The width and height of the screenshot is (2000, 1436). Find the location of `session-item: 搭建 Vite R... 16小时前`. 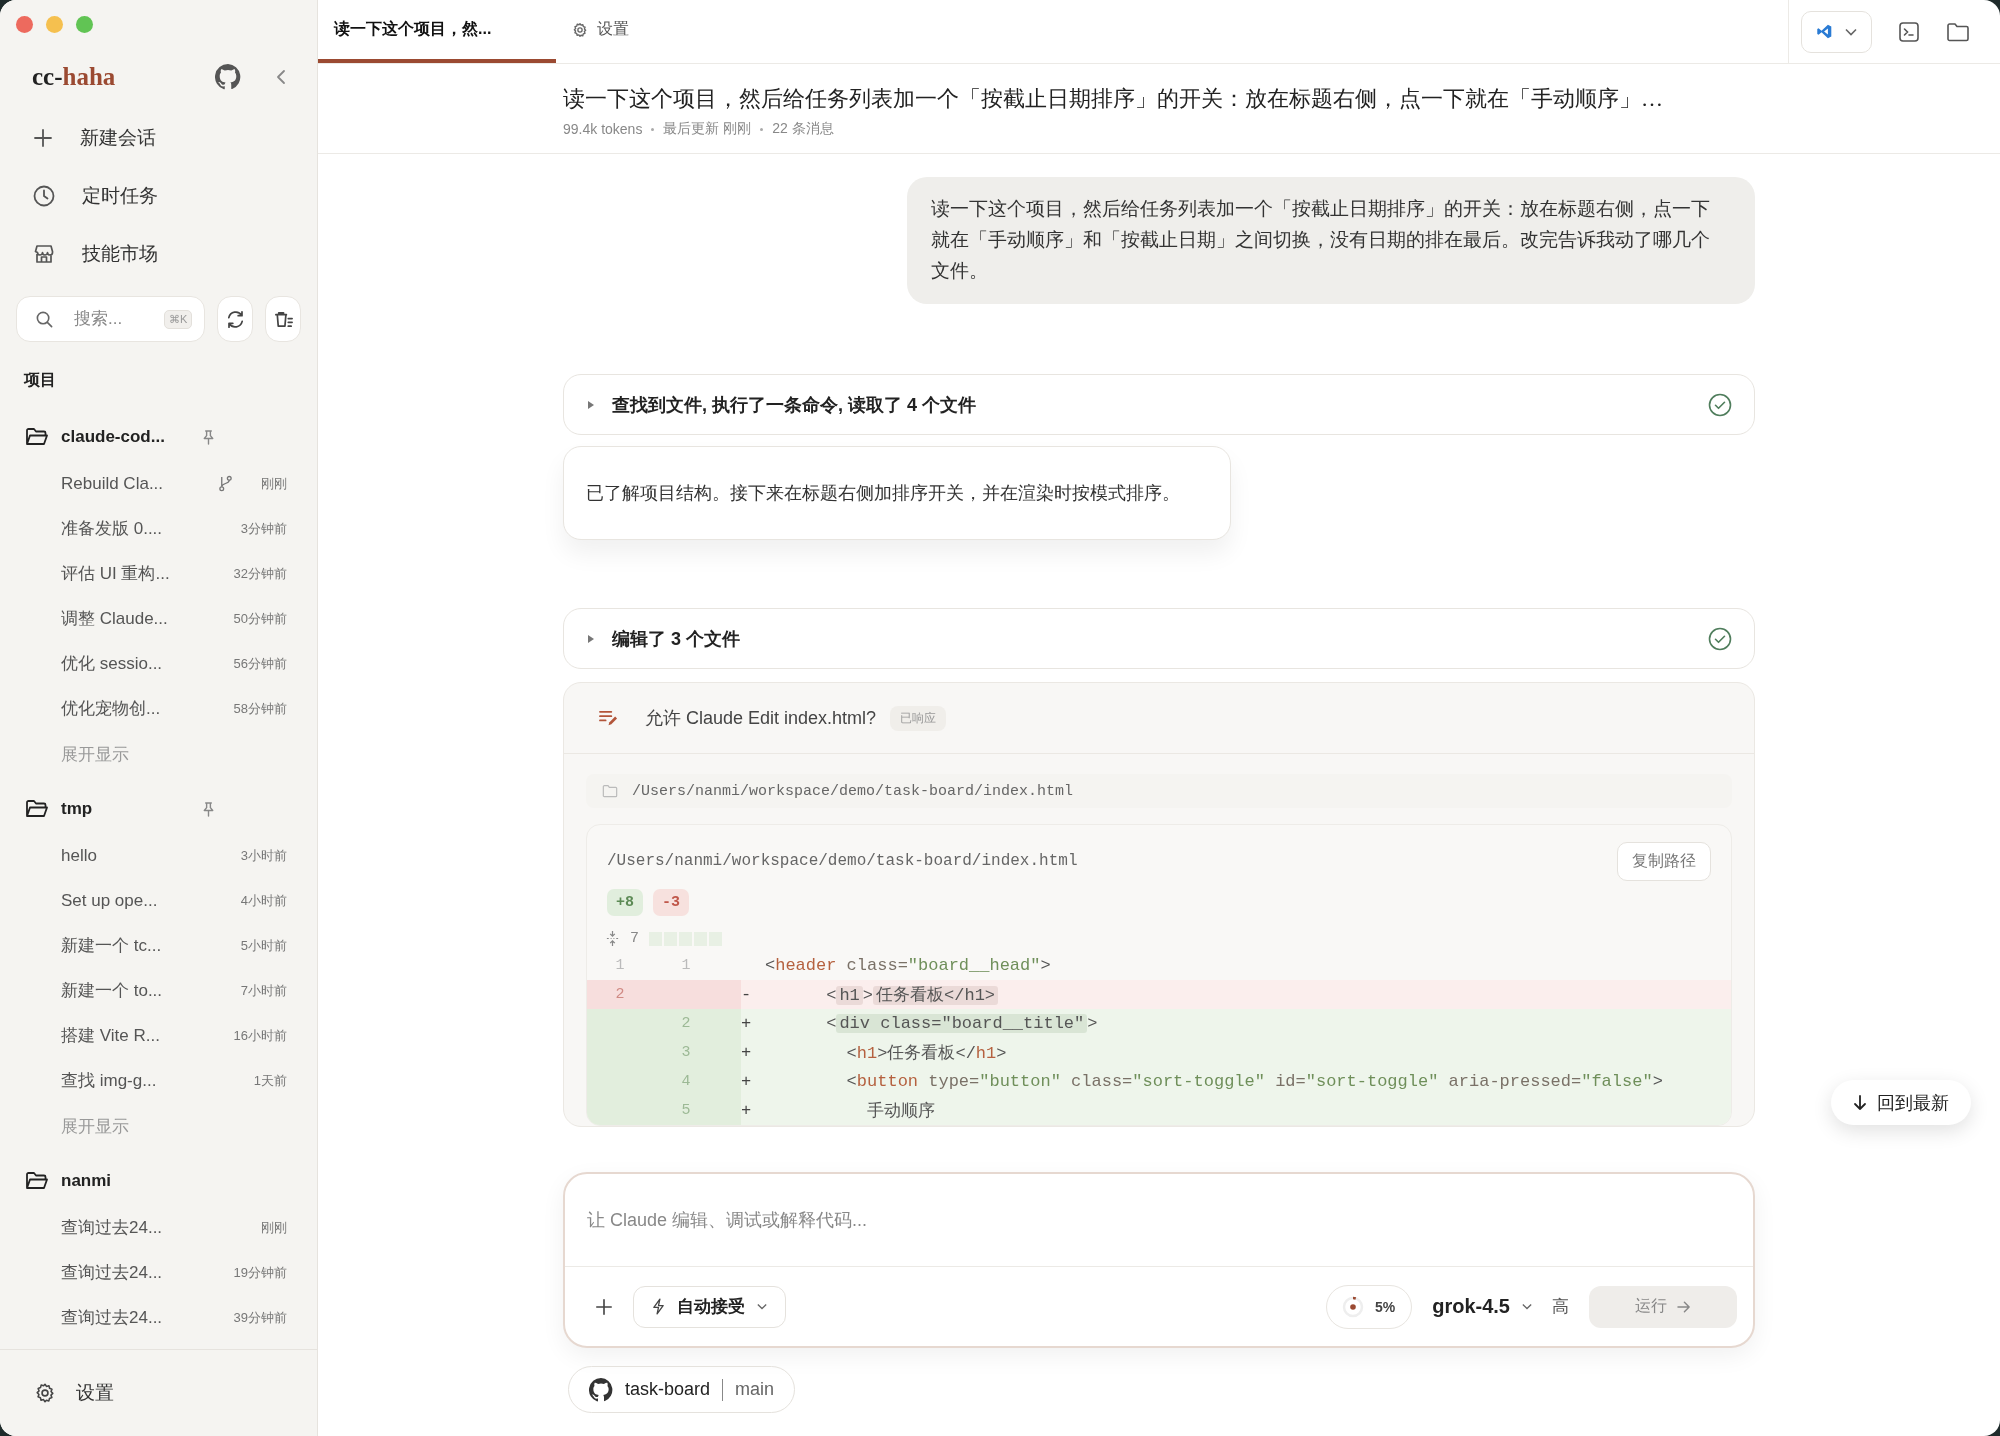

session-item: 搭建 Vite R... 16小时前 is located at coordinates (158, 1035).